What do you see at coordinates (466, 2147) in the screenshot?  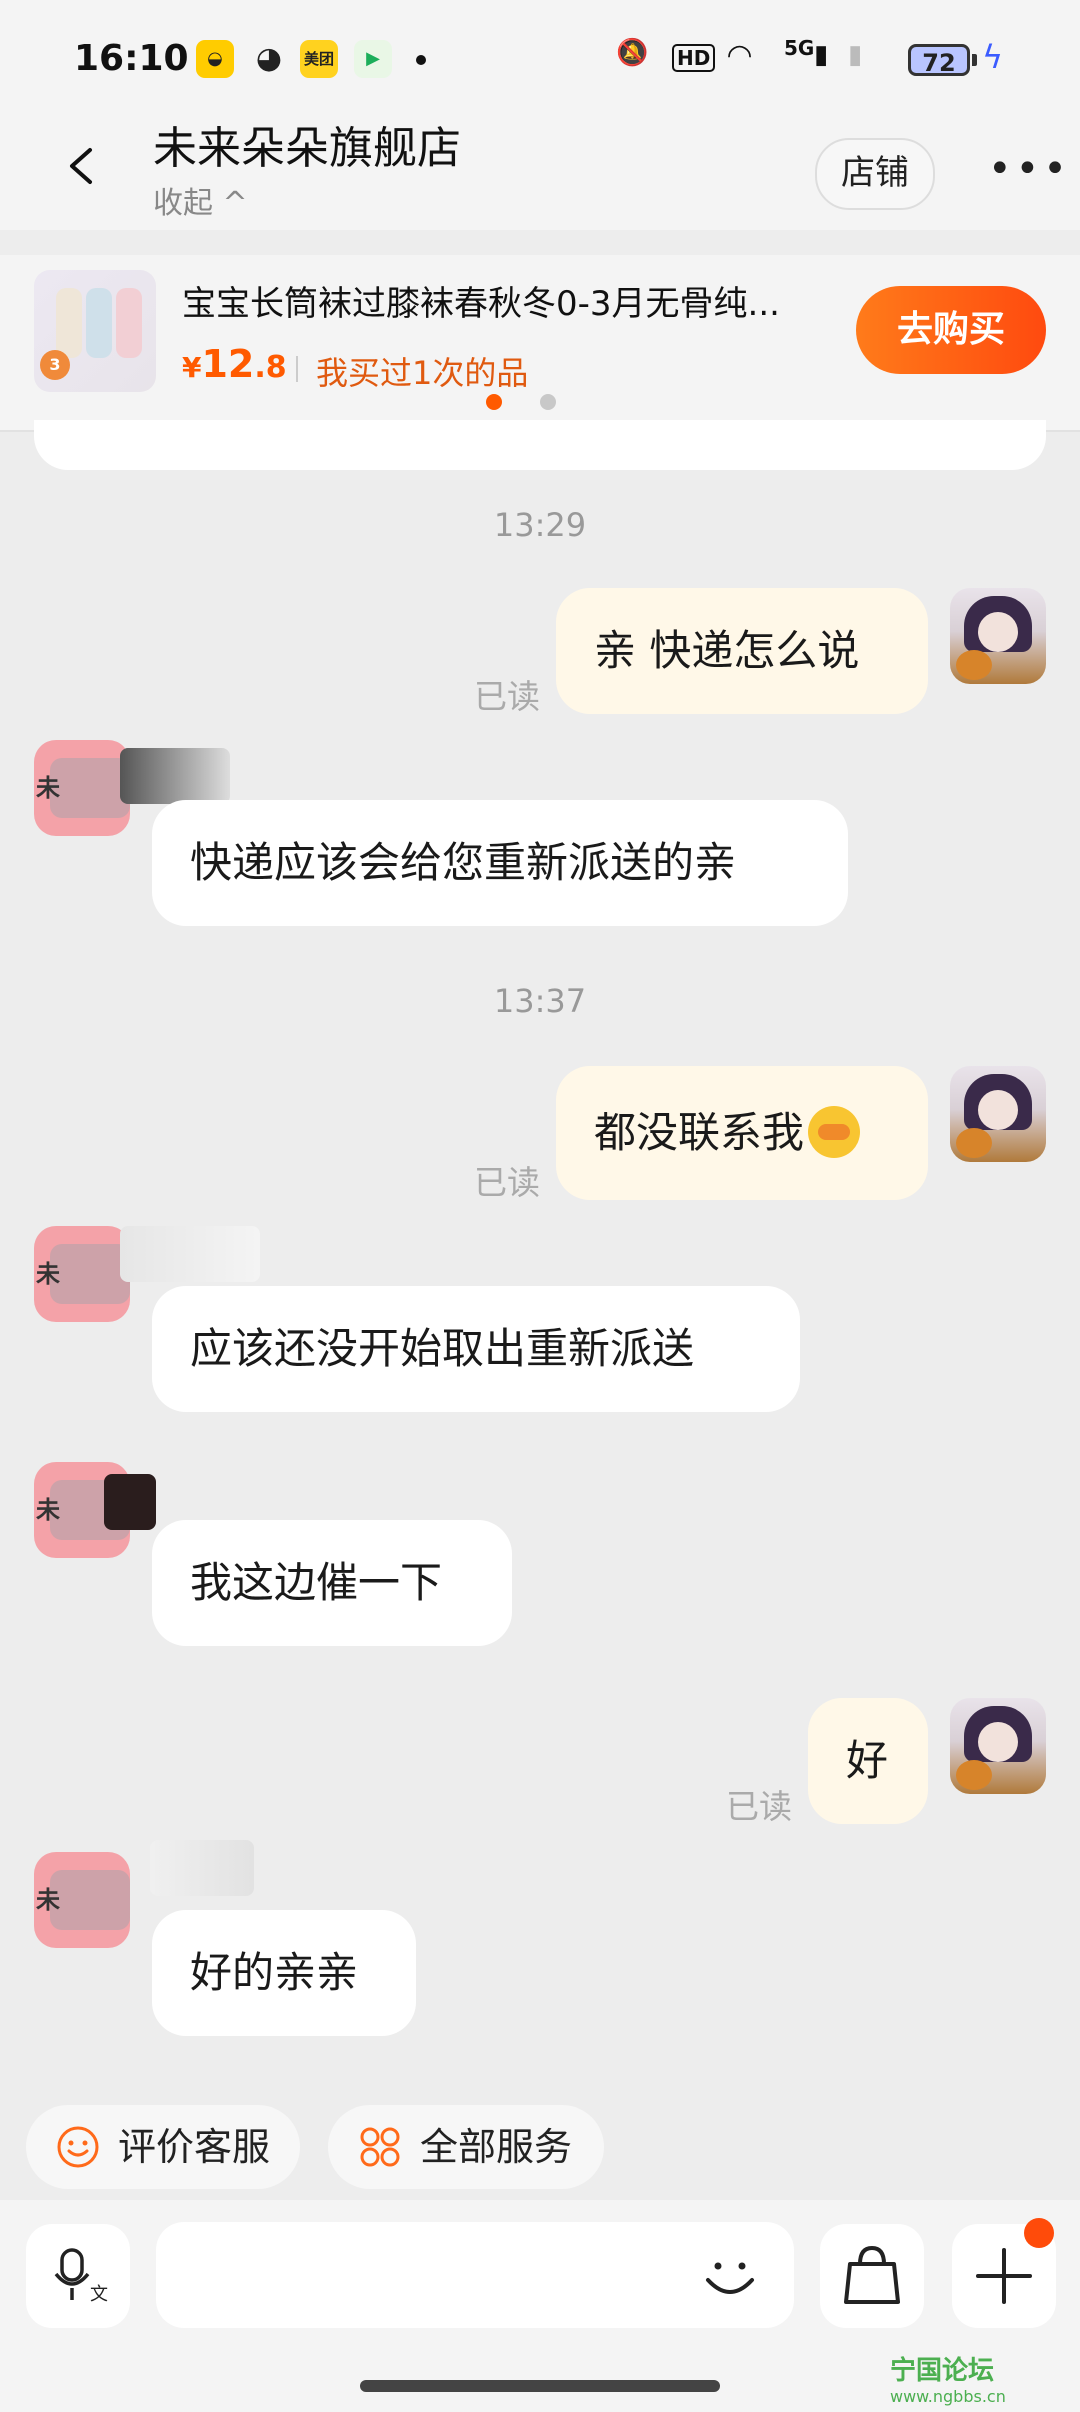 I see `all-services-button: 全部服务` at bounding box center [466, 2147].